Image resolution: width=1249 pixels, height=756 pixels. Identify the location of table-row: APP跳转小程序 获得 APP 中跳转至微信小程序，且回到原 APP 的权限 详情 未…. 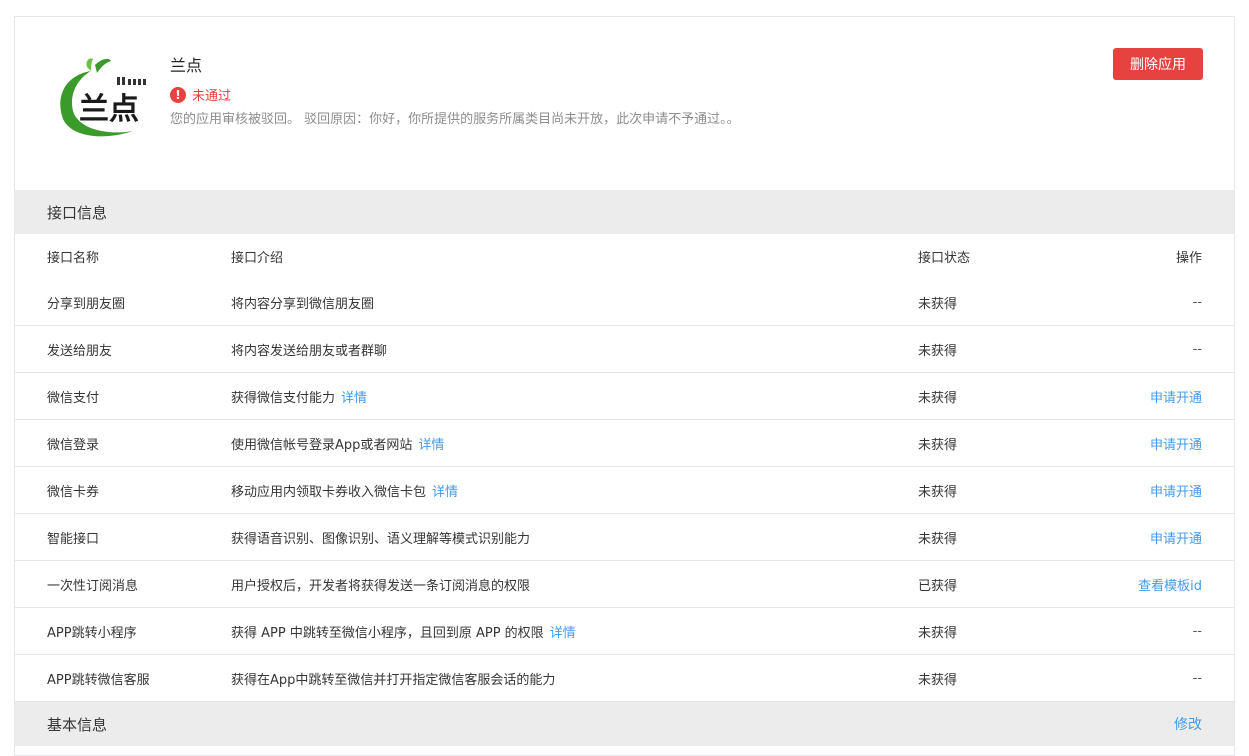
(624, 631).